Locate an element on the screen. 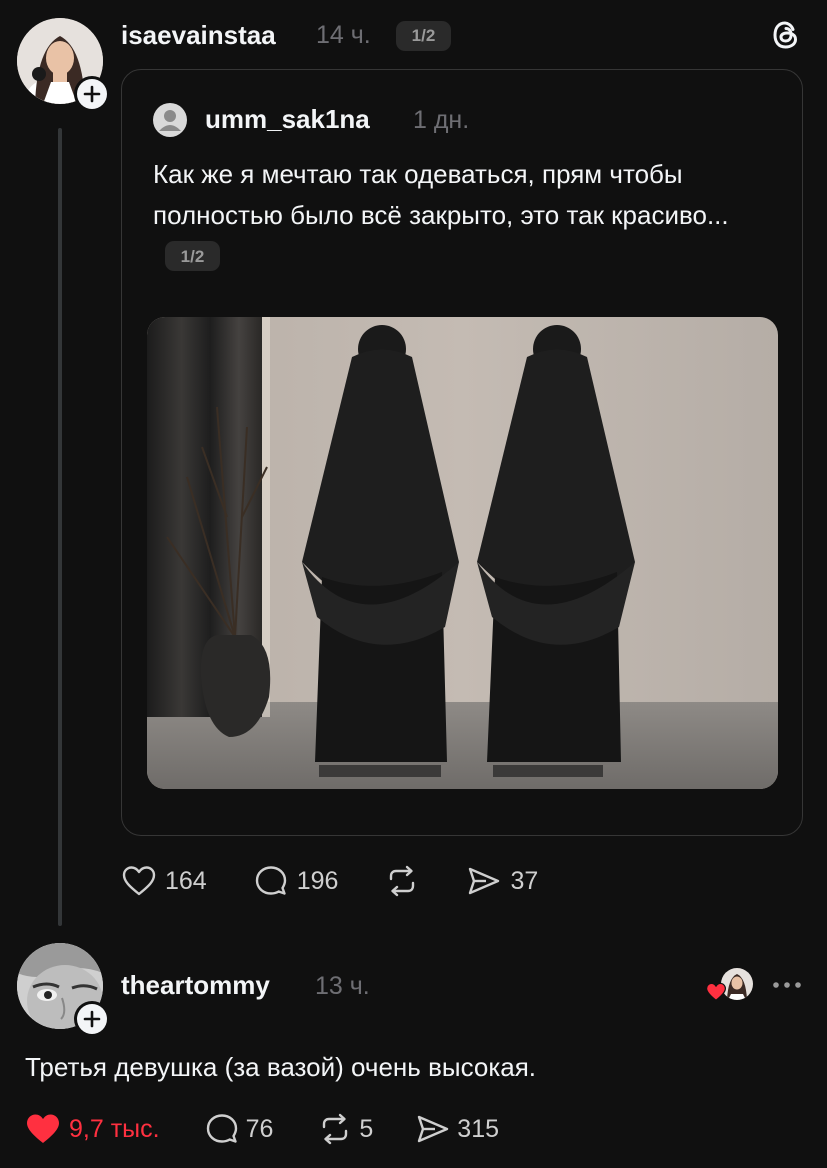 The height and width of the screenshot is (1168, 827). reply-button: 196 is located at coordinates (296, 881).